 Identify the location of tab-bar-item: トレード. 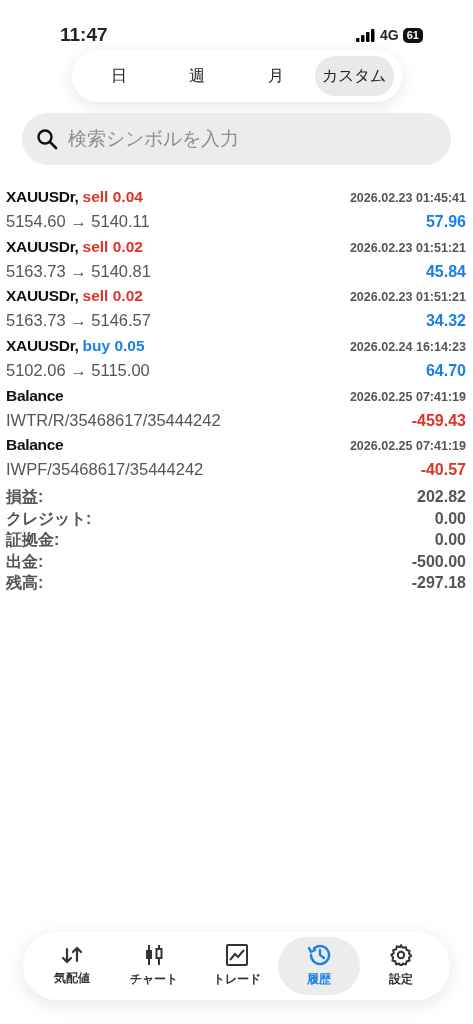
(236, 966).